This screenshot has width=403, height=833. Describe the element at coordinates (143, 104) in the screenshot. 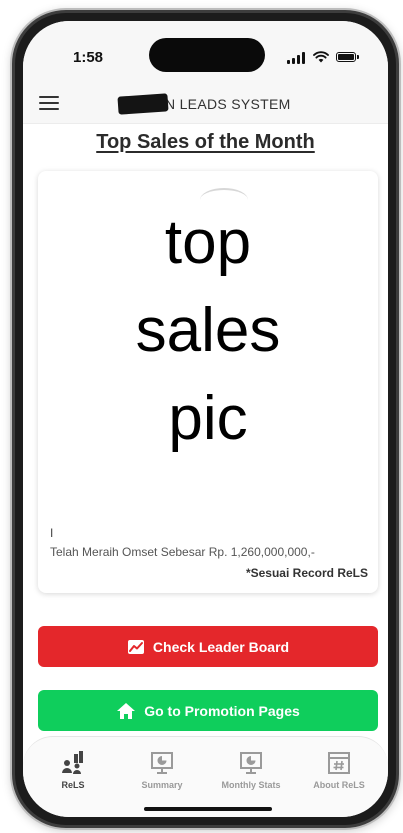

I see `redaction-mark` at that location.